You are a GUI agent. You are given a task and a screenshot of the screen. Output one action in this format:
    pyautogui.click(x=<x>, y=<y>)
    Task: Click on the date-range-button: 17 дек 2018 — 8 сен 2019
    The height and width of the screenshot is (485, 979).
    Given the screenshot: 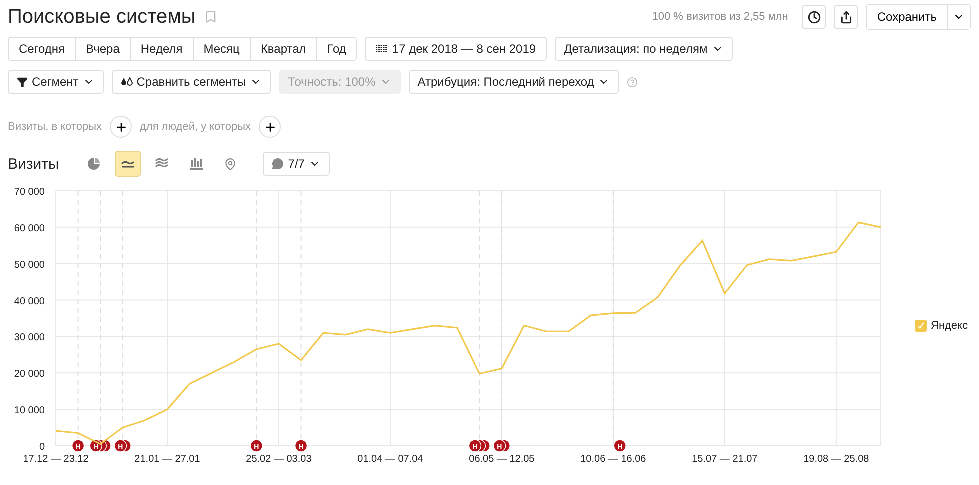 What is the action you would take?
    pyautogui.click(x=456, y=49)
    